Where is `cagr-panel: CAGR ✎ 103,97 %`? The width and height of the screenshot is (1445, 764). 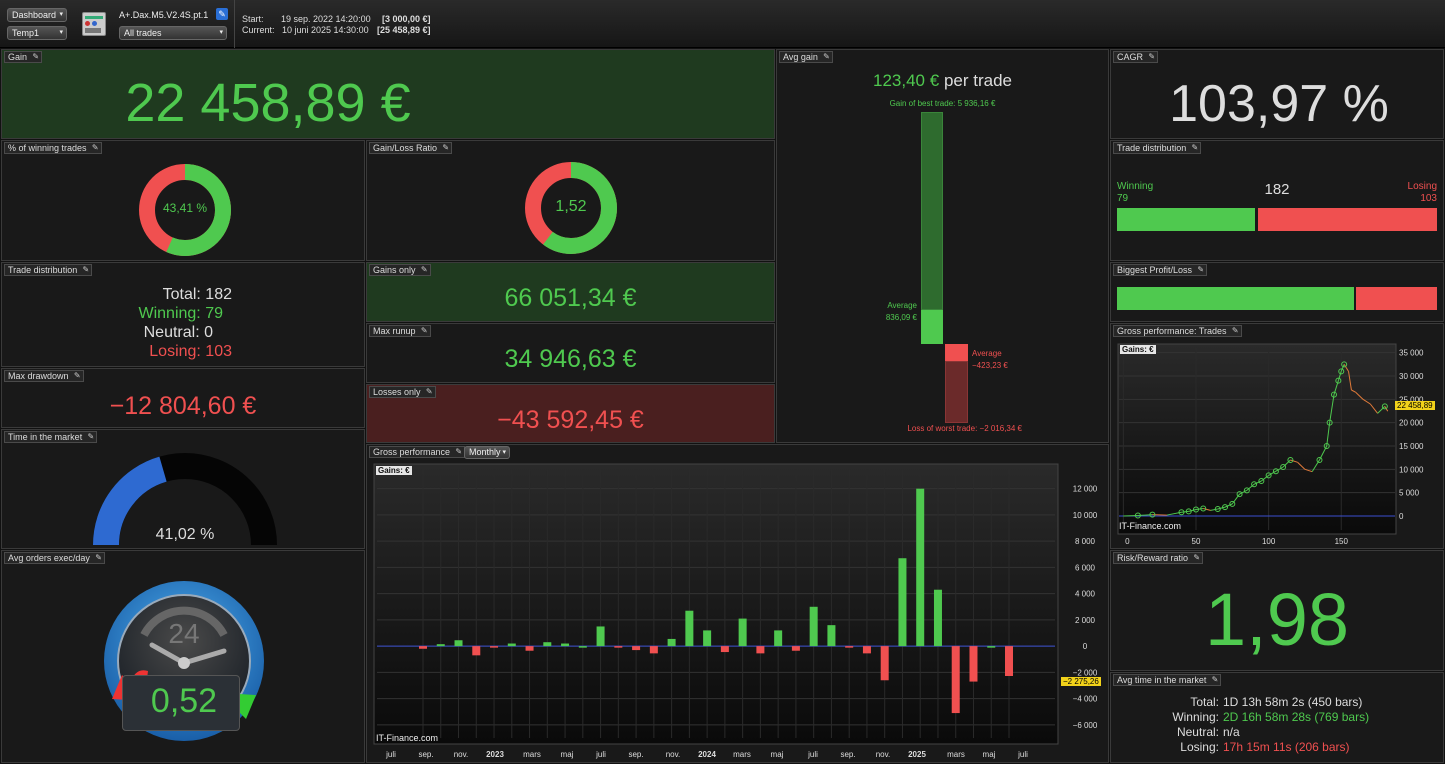 cagr-panel: CAGR ✎ 103,97 % is located at coordinates (1277, 94).